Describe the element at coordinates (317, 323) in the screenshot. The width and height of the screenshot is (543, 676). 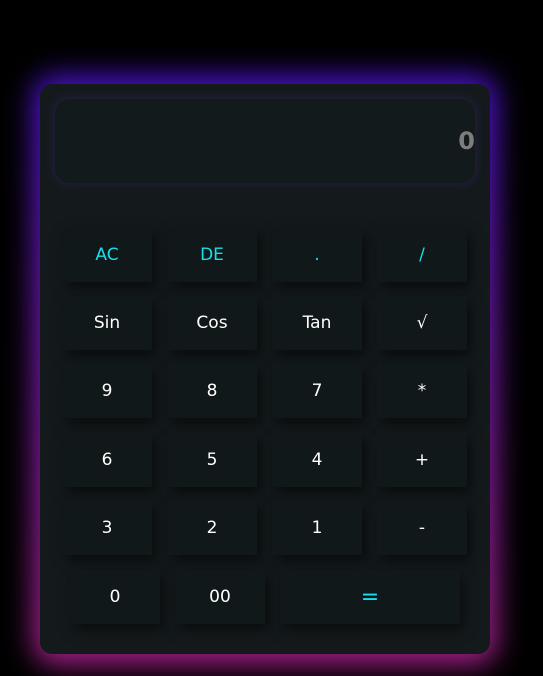
I see `tan-button: Tan` at that location.